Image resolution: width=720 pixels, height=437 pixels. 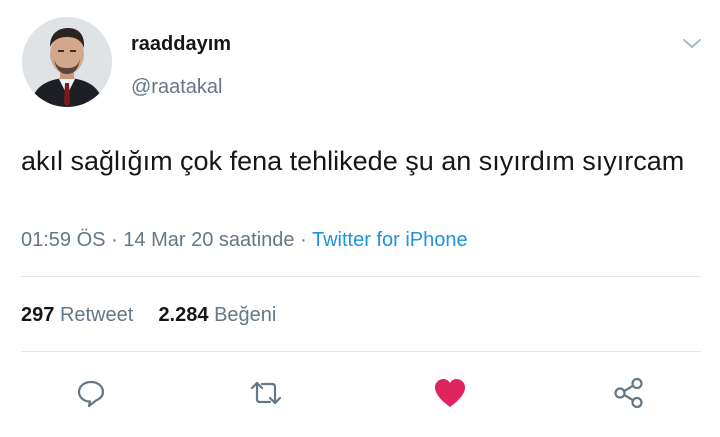 What do you see at coordinates (148, 315) in the screenshot?
I see `tweet-stats: 297 Retweet 2.284 Beğeni` at bounding box center [148, 315].